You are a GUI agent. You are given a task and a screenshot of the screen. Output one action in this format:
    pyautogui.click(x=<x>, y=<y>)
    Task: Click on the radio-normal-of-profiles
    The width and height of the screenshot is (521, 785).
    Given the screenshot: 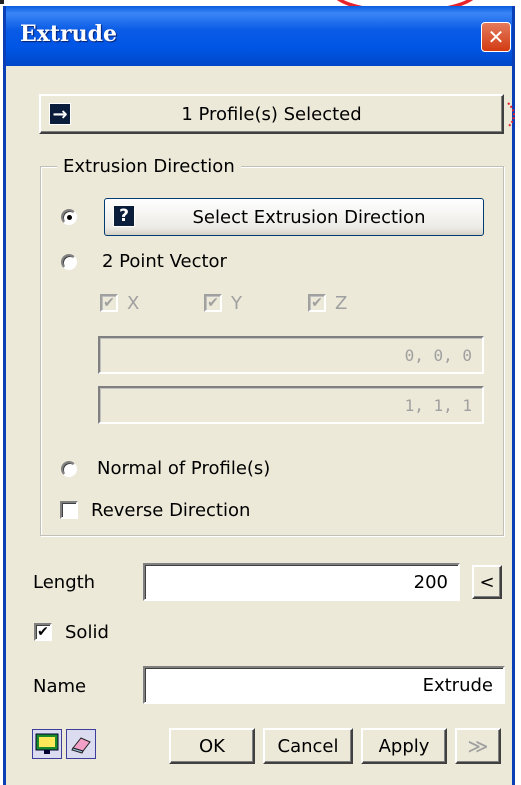 What is the action you would take?
    pyautogui.click(x=69, y=469)
    